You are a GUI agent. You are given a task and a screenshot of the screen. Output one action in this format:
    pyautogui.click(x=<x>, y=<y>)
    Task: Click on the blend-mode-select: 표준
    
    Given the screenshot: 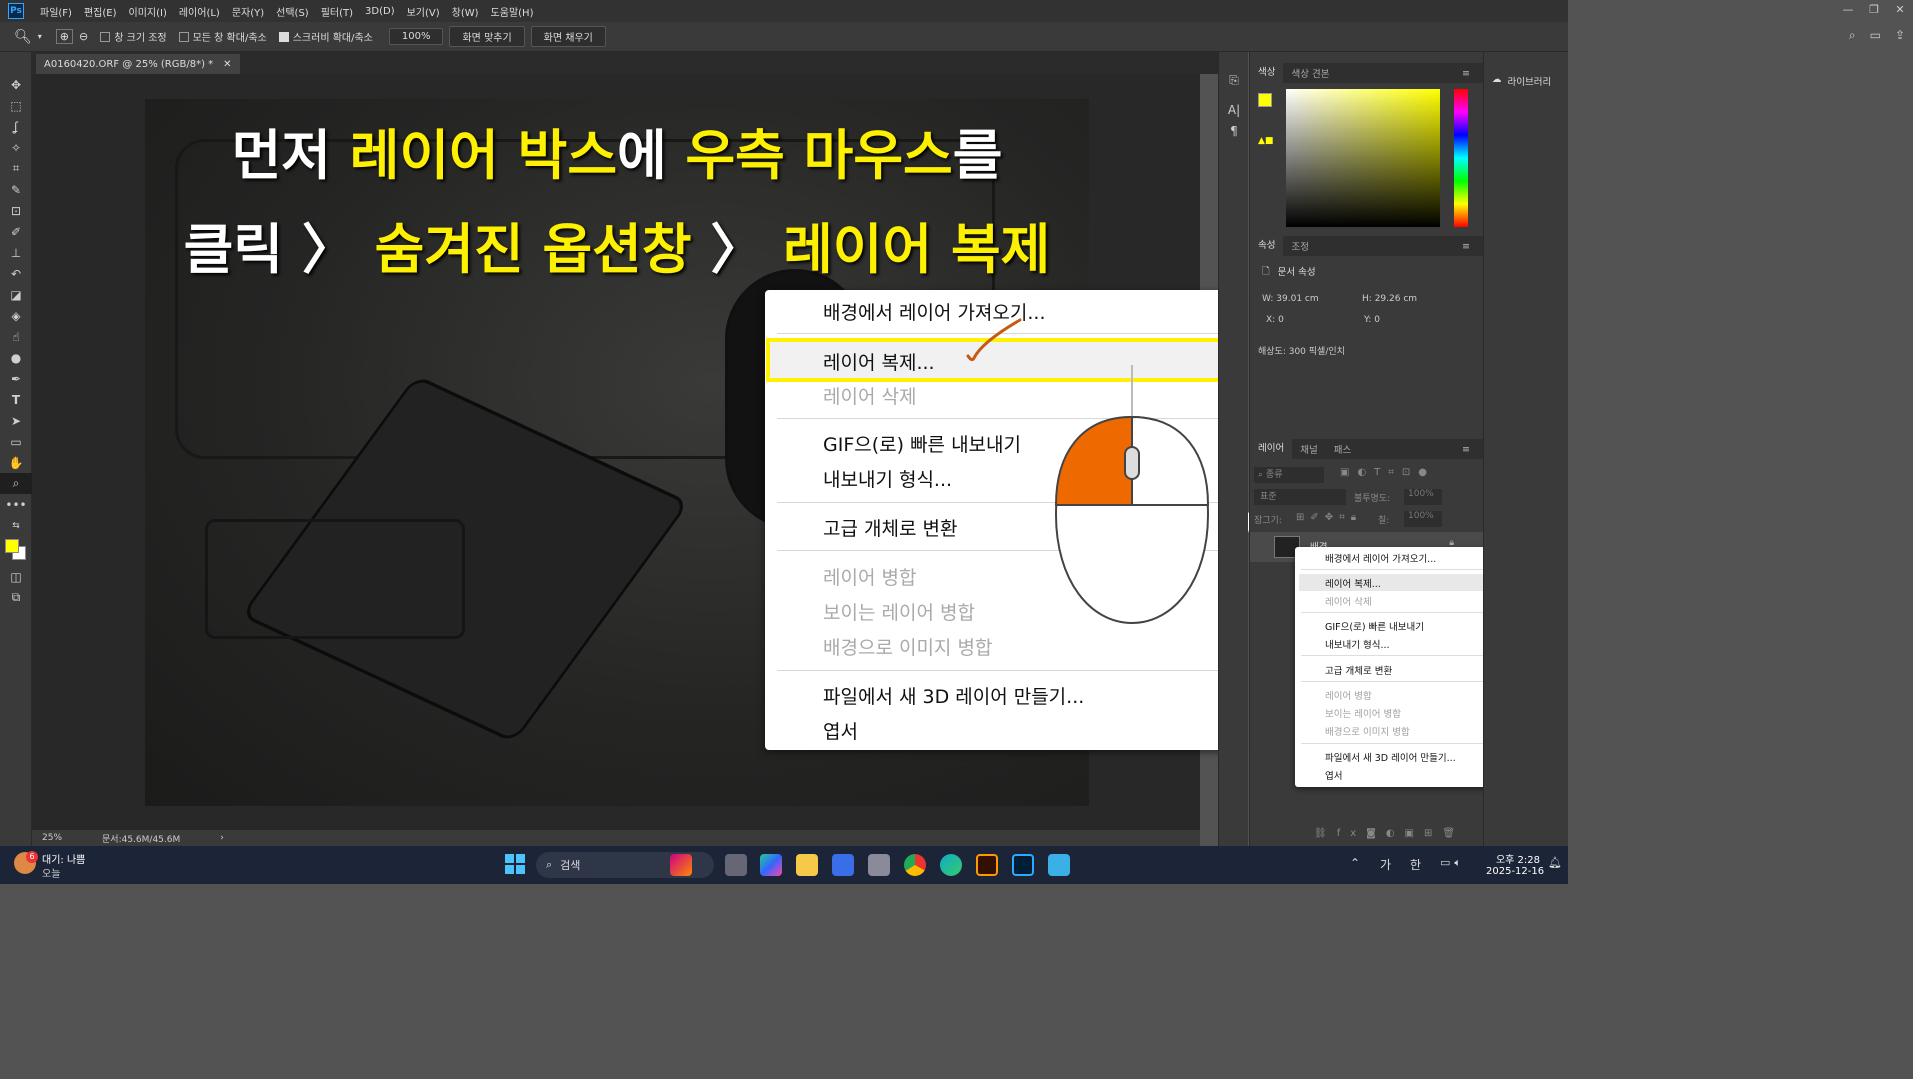 What is the action you would take?
    pyautogui.click(x=1300, y=497)
    